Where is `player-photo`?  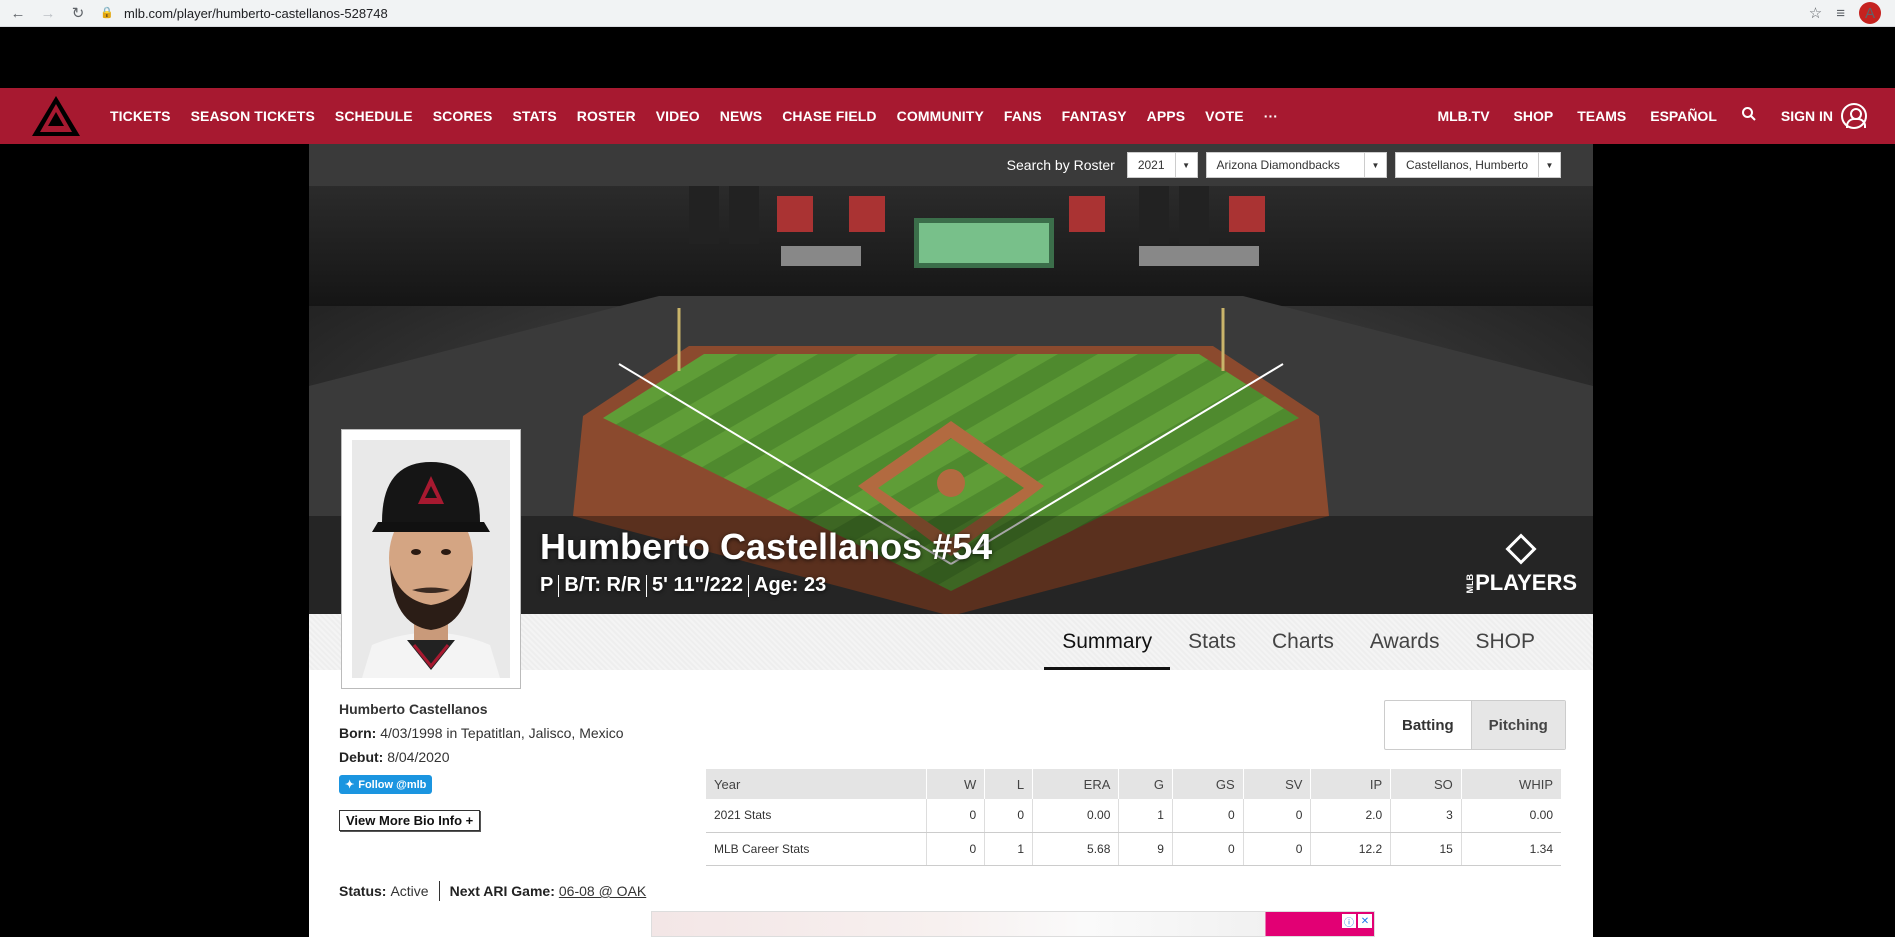
player-photo is located at coordinates (431, 559).